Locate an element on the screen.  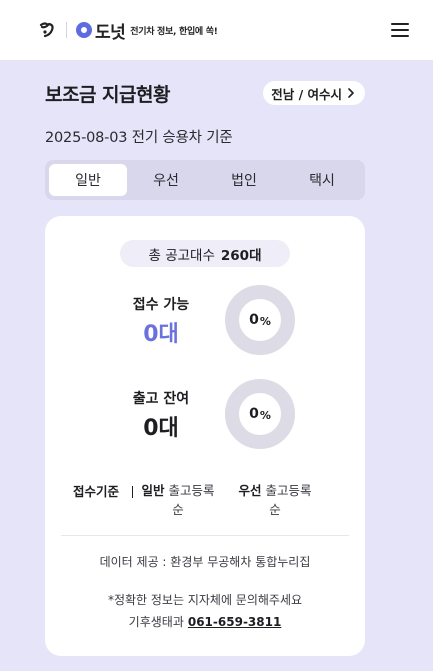
criteria-general-label: 일반 is located at coordinates (153, 490).